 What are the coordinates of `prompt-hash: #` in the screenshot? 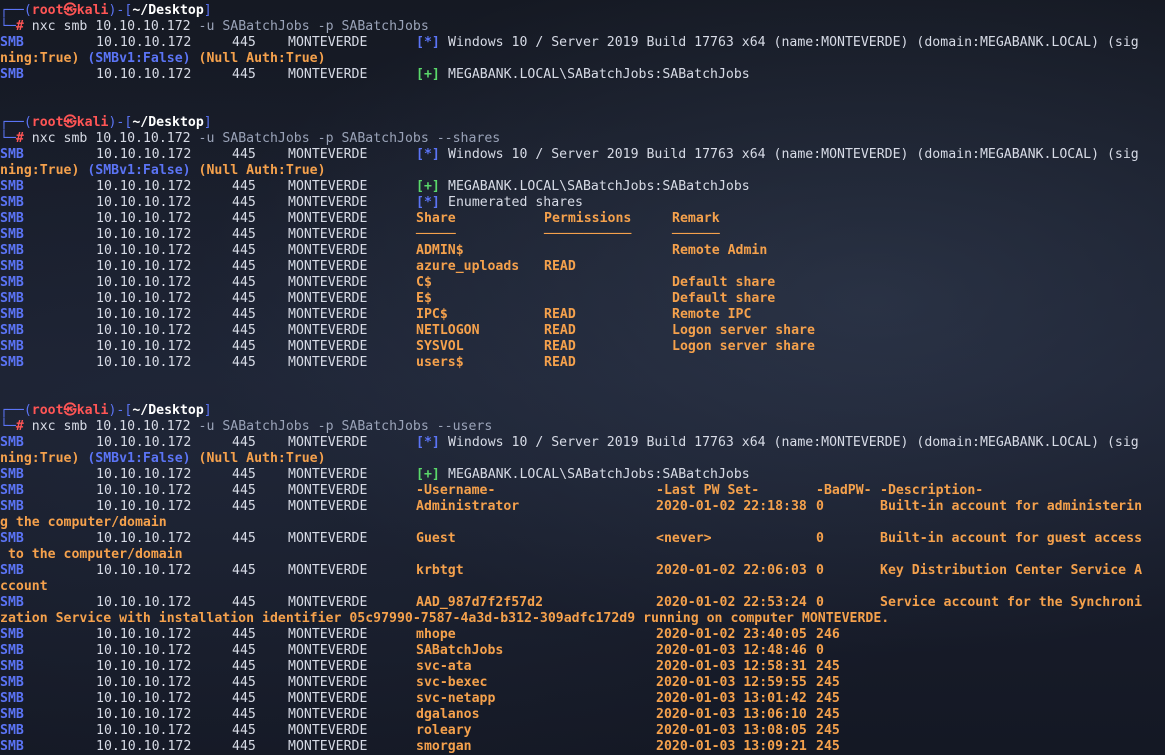 It's located at (19, 26).